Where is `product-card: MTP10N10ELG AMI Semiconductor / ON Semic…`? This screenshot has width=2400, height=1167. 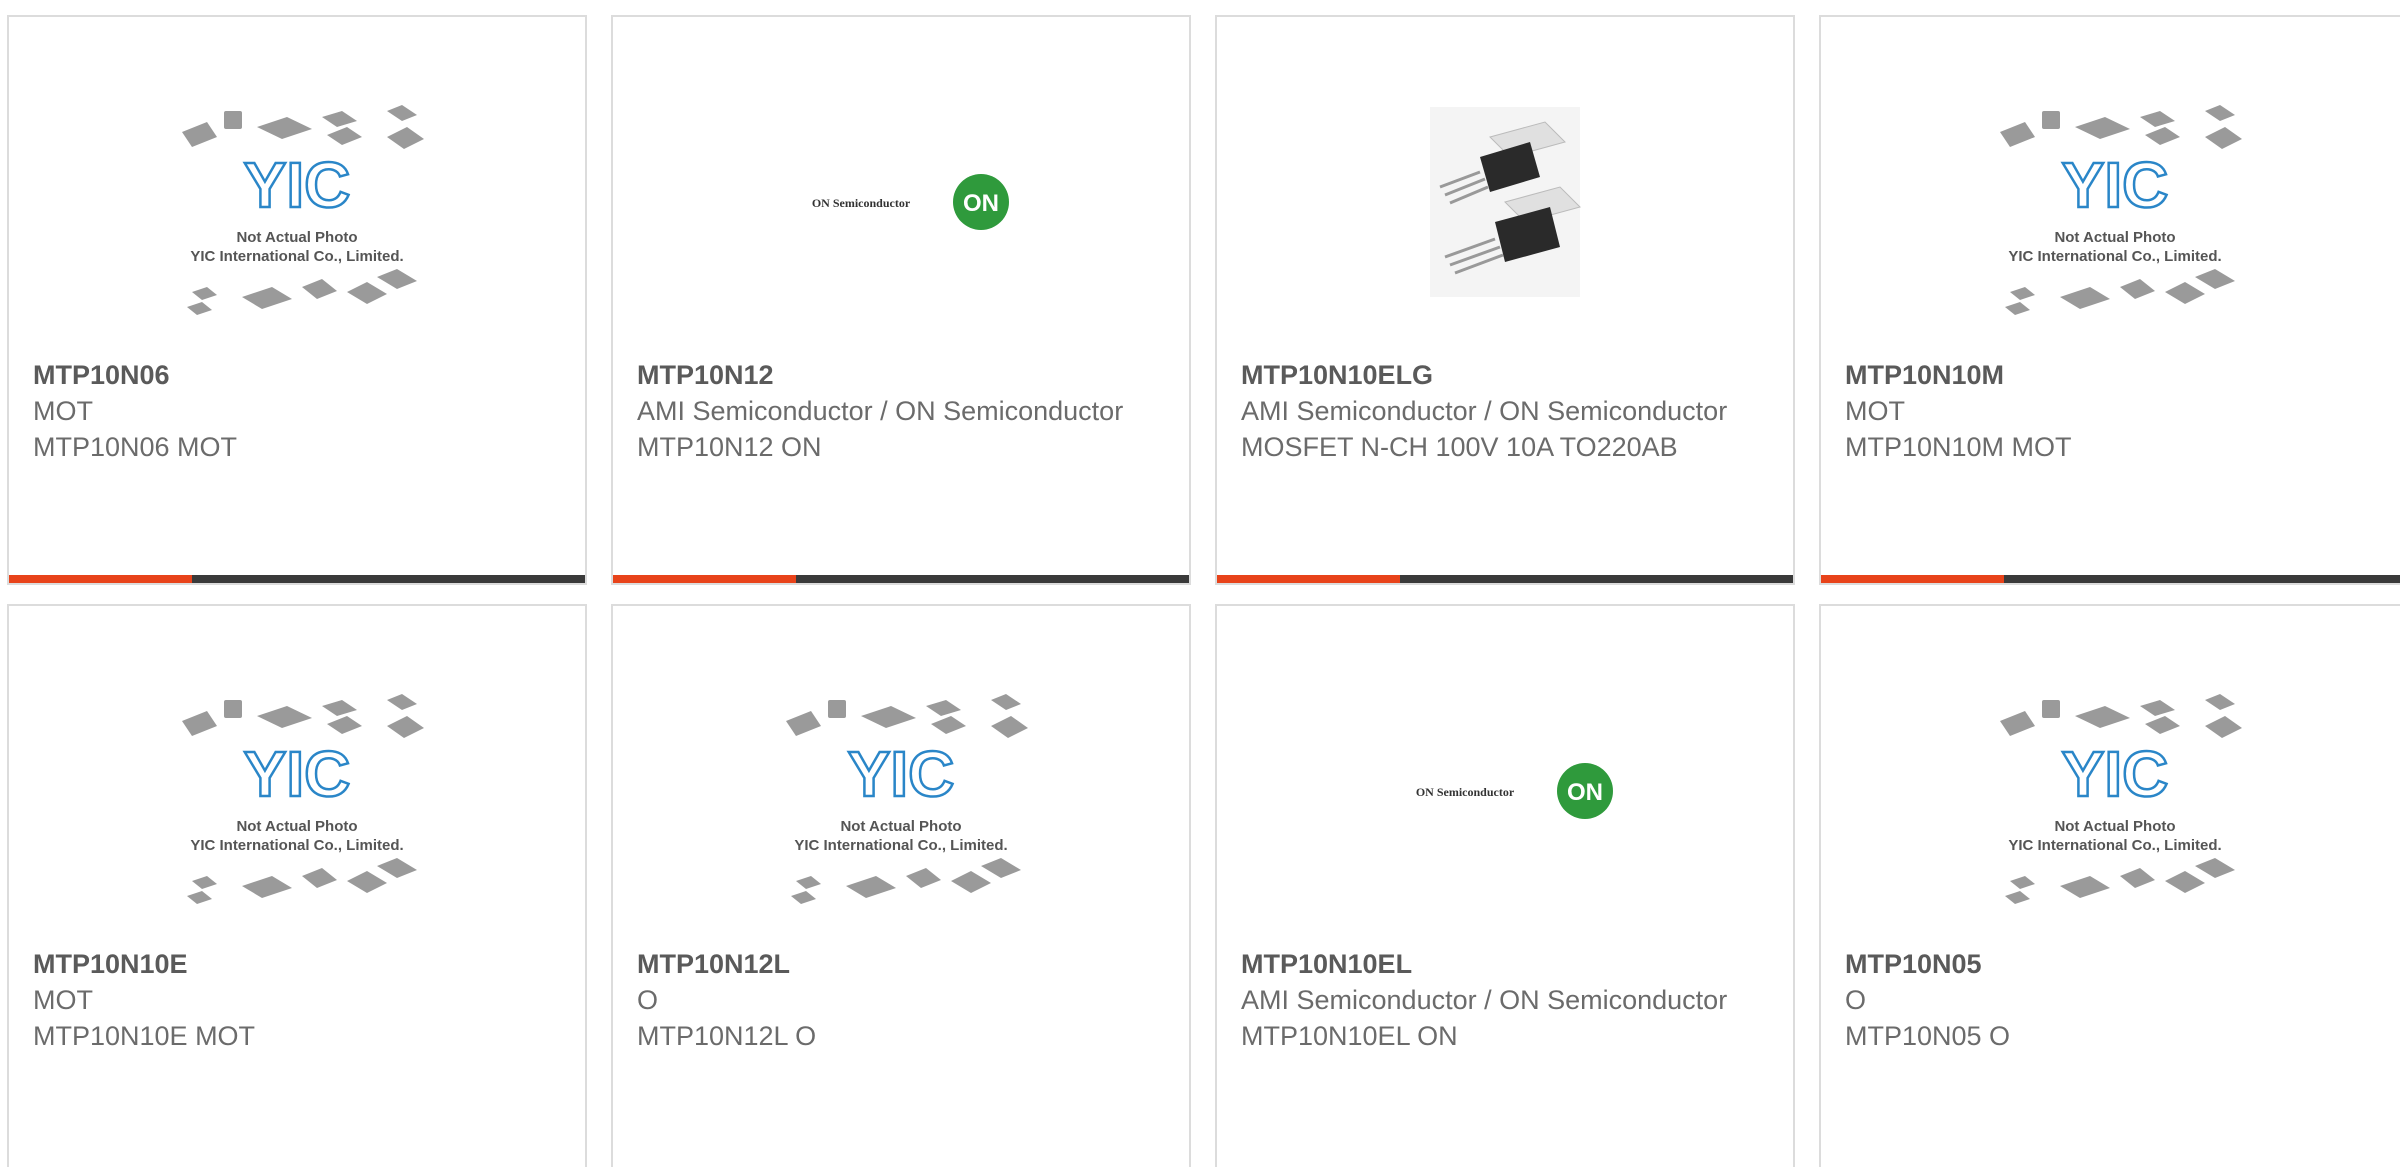 product-card: MTP10N10ELG AMI Semiconductor / ON Semic… is located at coordinates (1505, 300).